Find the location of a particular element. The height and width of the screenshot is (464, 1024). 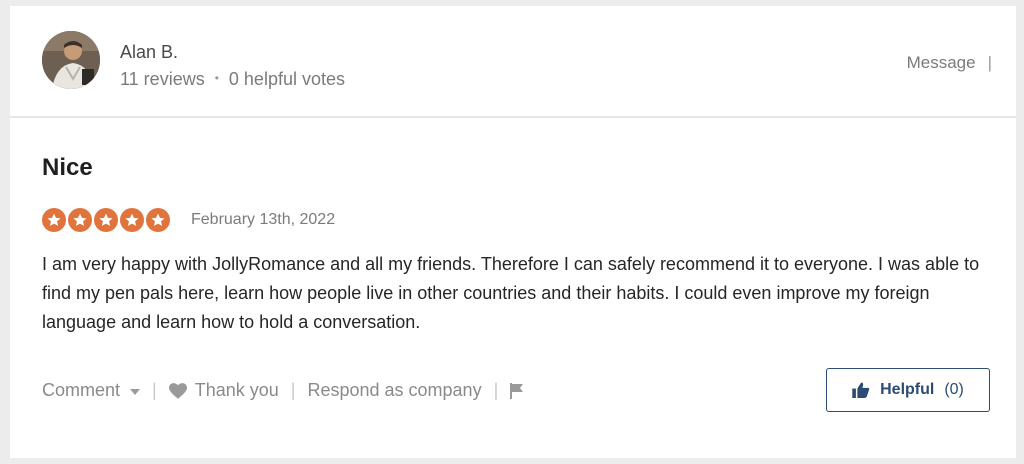

respond-label: Respond as company is located at coordinates (394, 390).